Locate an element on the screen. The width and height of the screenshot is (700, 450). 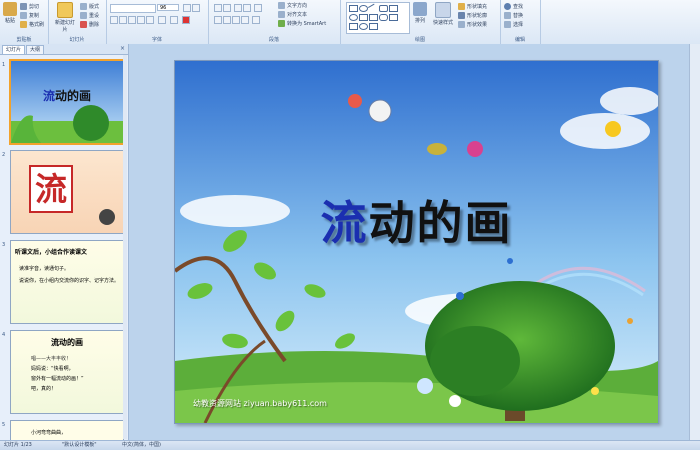
curve-shape-icon is located at coordinates (373, 26).